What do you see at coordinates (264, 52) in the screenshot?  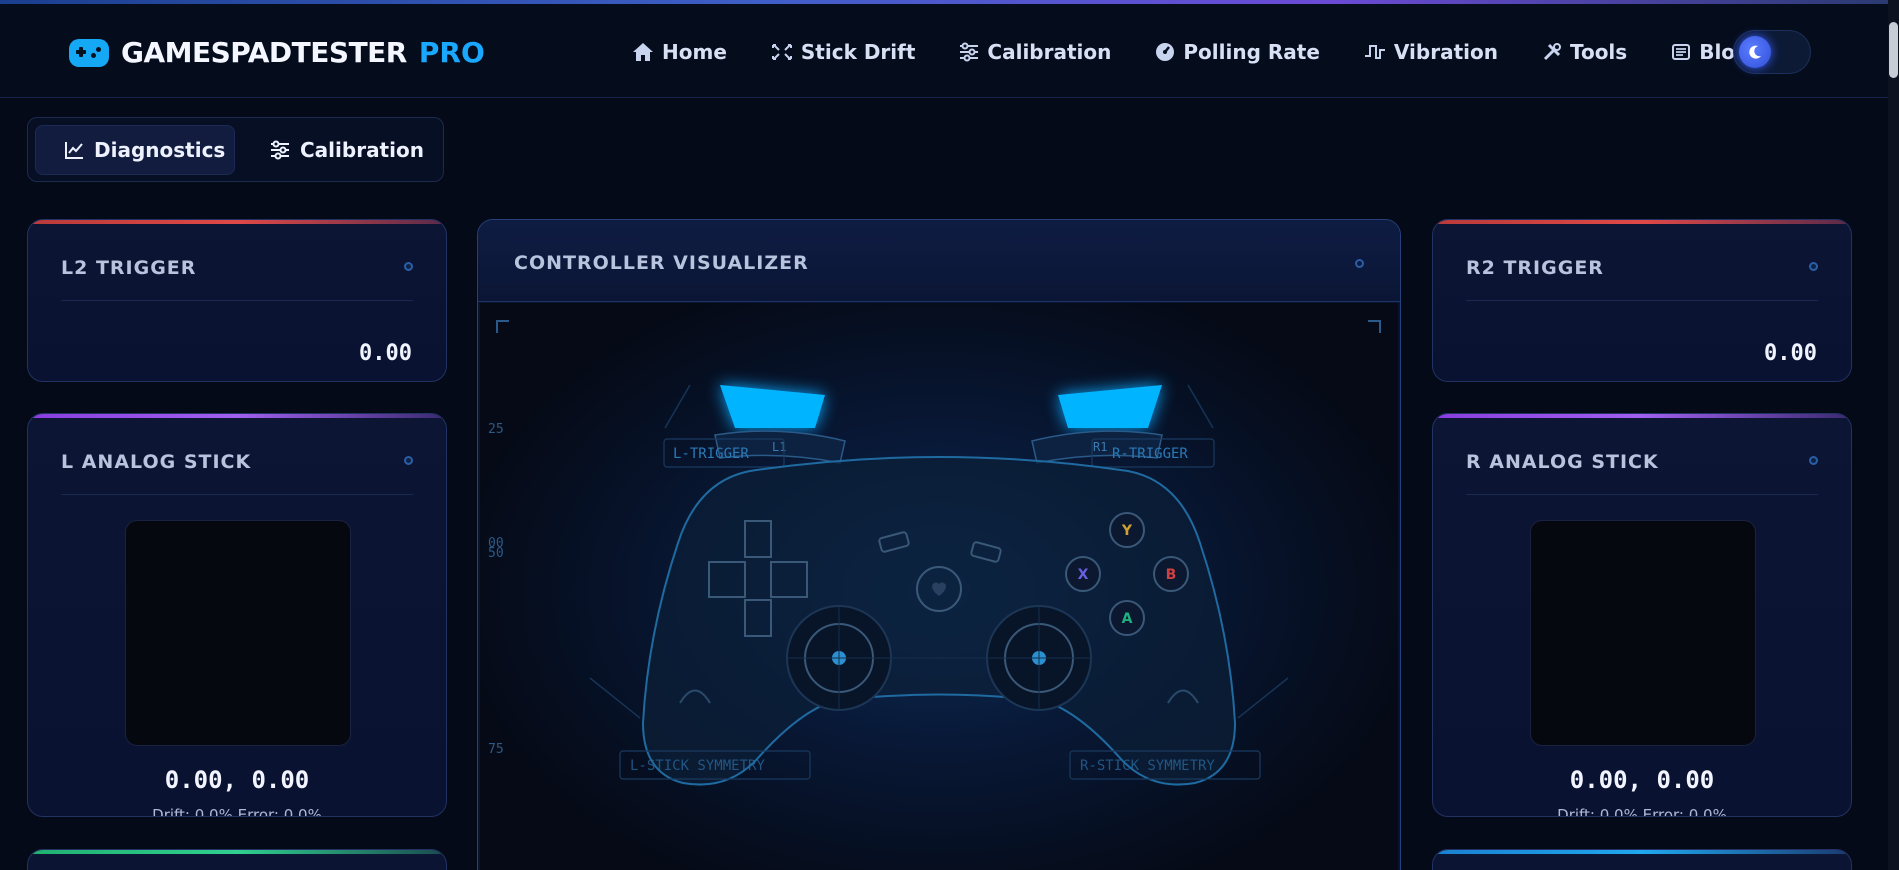 I see `brand-name: GAMESPADTESTER` at bounding box center [264, 52].